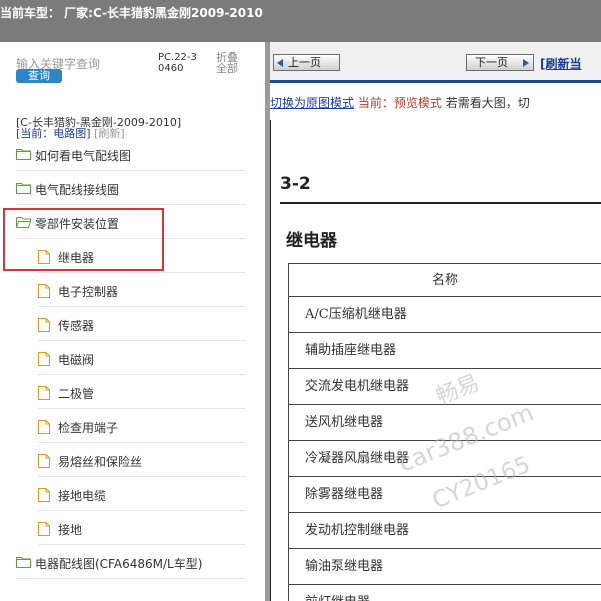 This screenshot has width=601, height=601. Describe the element at coordinates (445, 280) in the screenshot. I see `table-header-name: 名称` at that location.